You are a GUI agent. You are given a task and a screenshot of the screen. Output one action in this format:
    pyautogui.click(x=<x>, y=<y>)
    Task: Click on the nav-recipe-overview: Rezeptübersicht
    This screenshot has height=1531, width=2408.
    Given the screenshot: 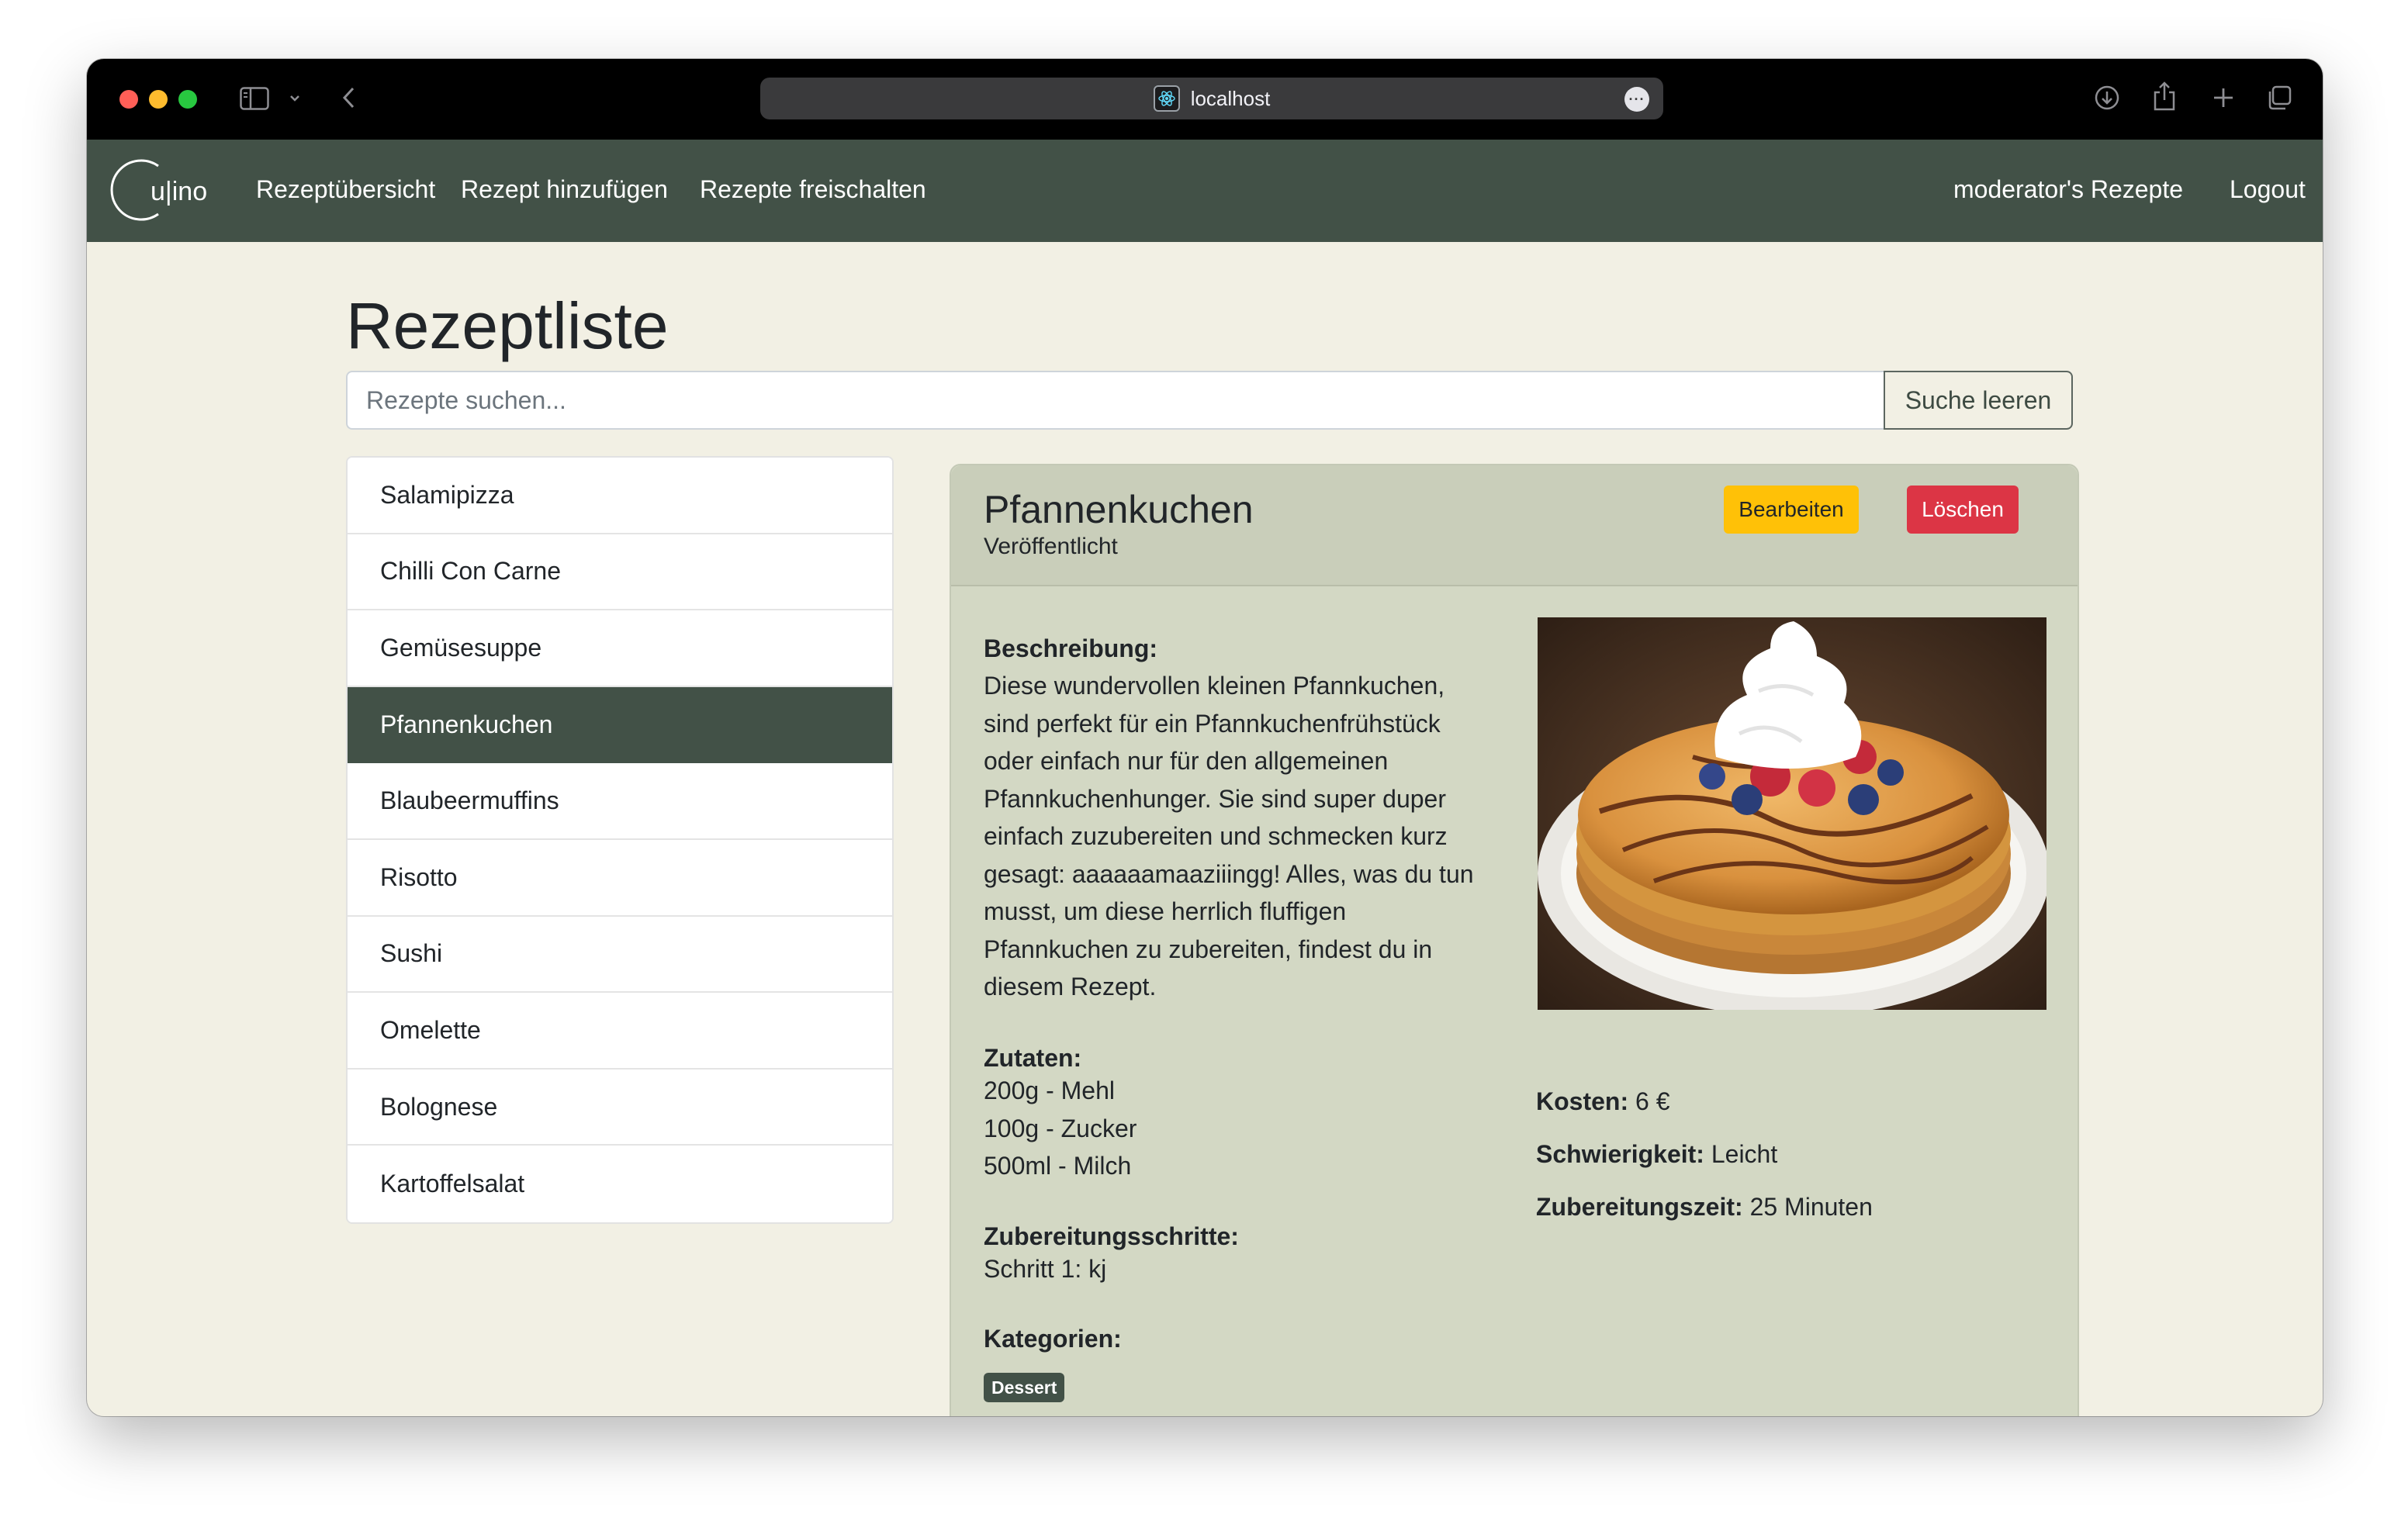 What is the action you would take?
    pyautogui.click(x=345, y=189)
    